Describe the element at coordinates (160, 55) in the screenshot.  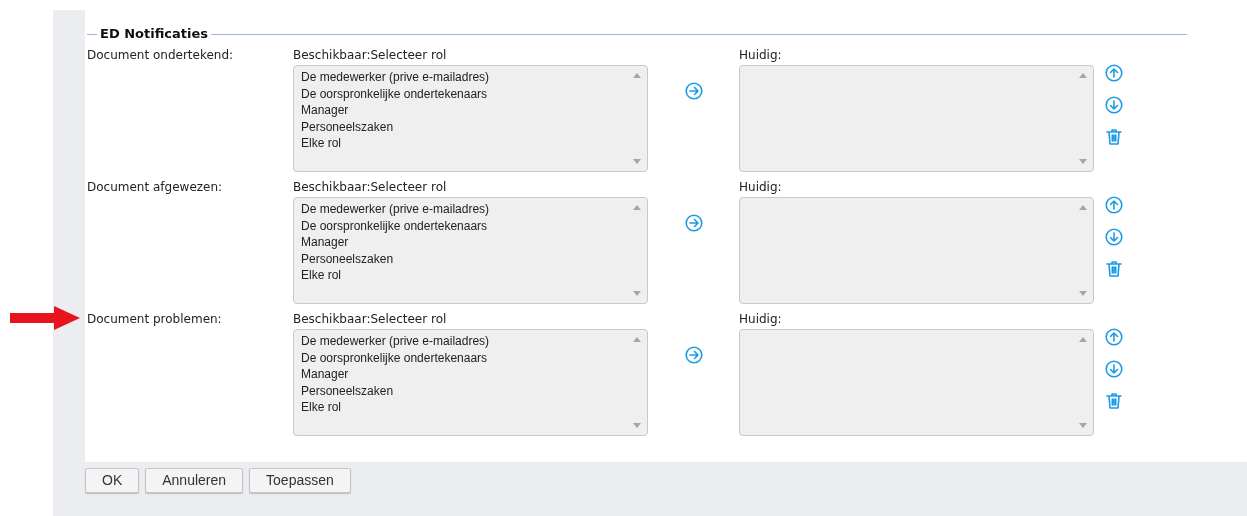
I see `field-label: Document ondertekend:` at that location.